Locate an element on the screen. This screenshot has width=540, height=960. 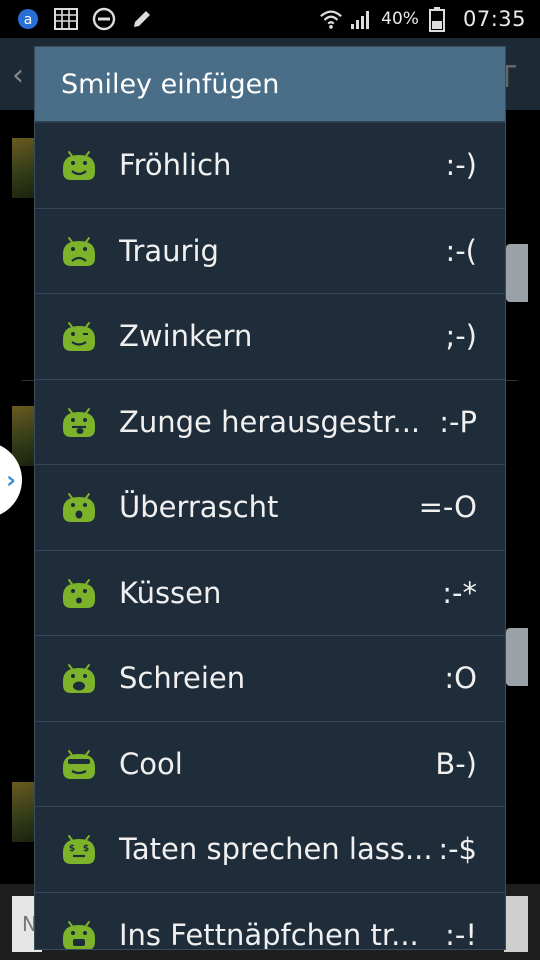
smiley-item: Zunge herausgestr... :-P is located at coordinates (270, 422).